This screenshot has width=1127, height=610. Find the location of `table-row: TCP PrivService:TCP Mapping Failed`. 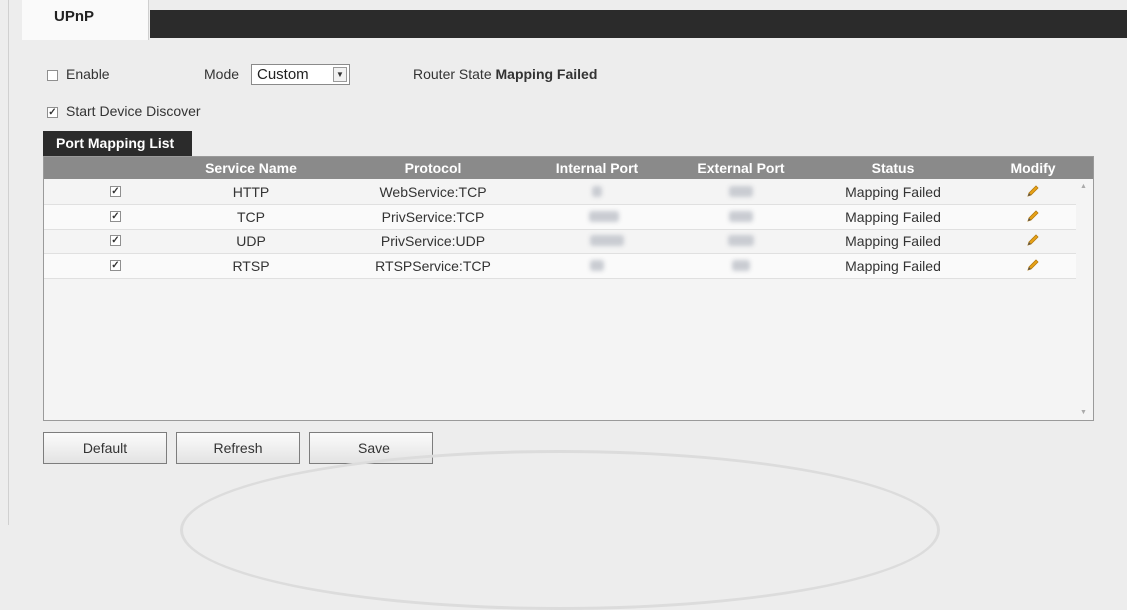

table-row: TCP PrivService:TCP Mapping Failed is located at coordinates (560, 217).